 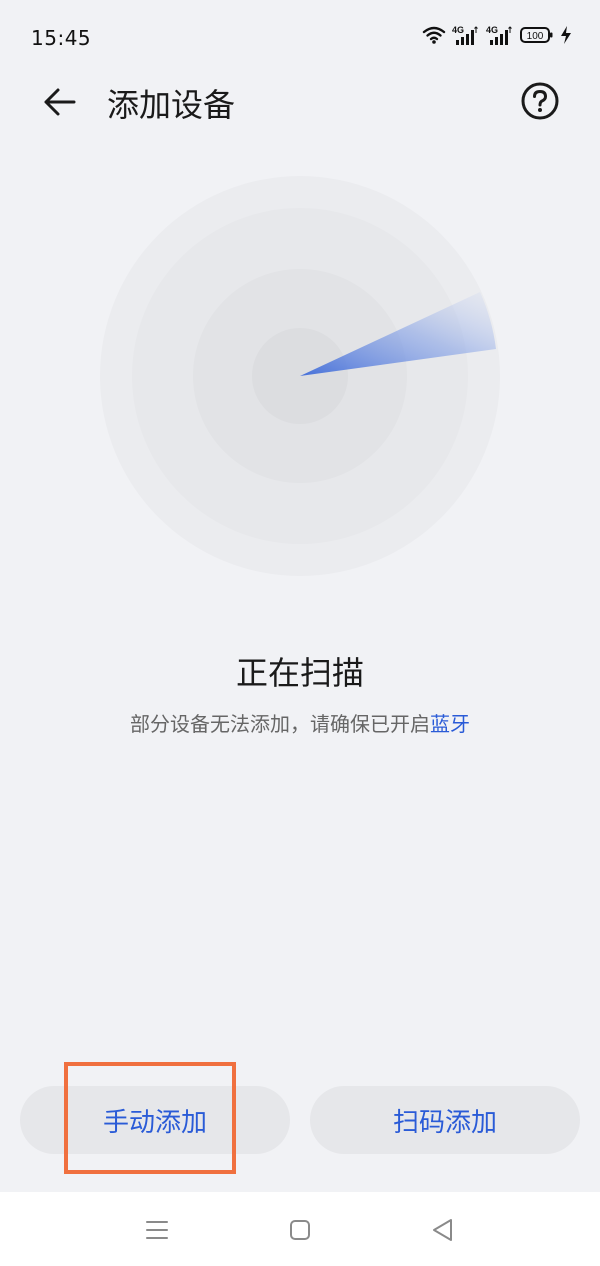 I want to click on scan-code-add-button: 扫码添加, so click(x=445, y=1120).